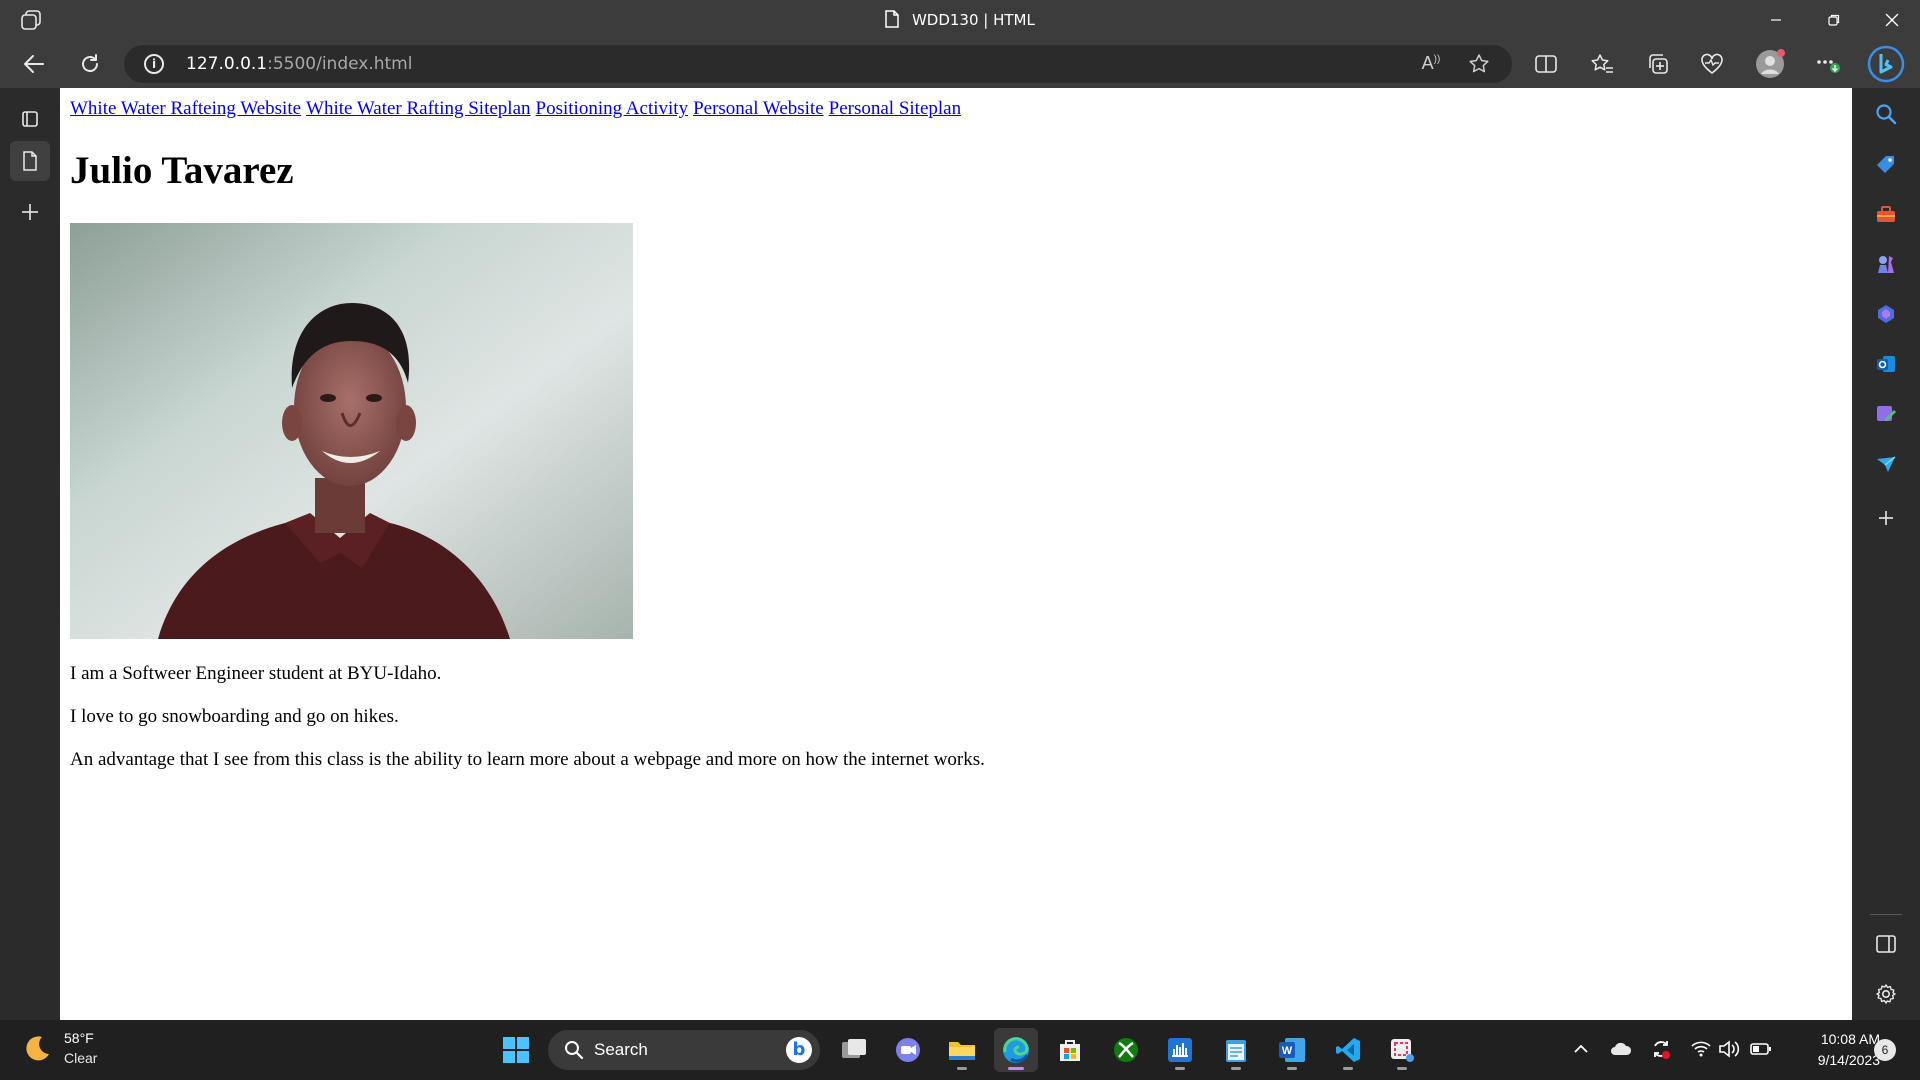 The width and height of the screenshot is (1920, 1080). What do you see at coordinates (1892, 20) in the screenshot?
I see `close-button` at bounding box center [1892, 20].